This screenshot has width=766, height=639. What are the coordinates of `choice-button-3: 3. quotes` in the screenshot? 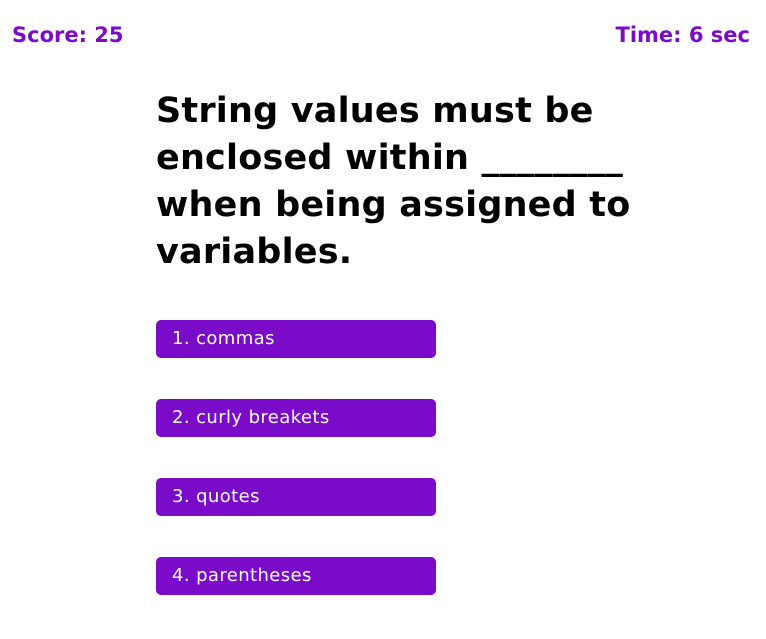 It's located at (296, 497).